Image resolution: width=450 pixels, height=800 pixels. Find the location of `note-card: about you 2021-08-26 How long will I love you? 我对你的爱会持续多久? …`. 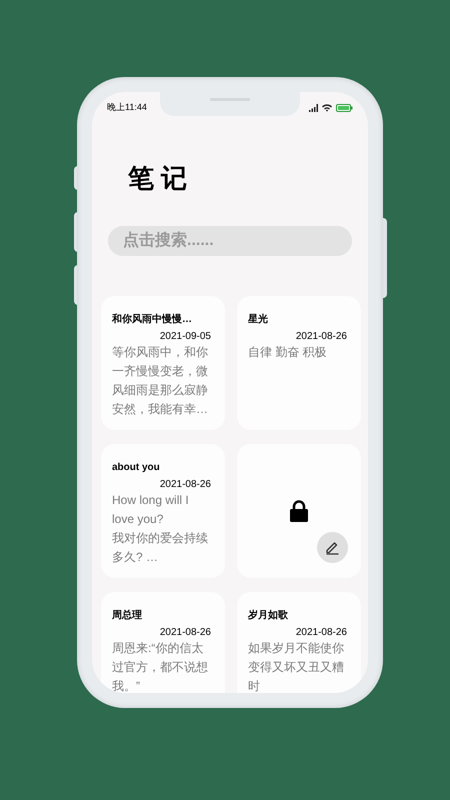

note-card: about you 2021-08-26 How long will I love you? 我对你的爱会持续多久? … is located at coordinates (163, 511).